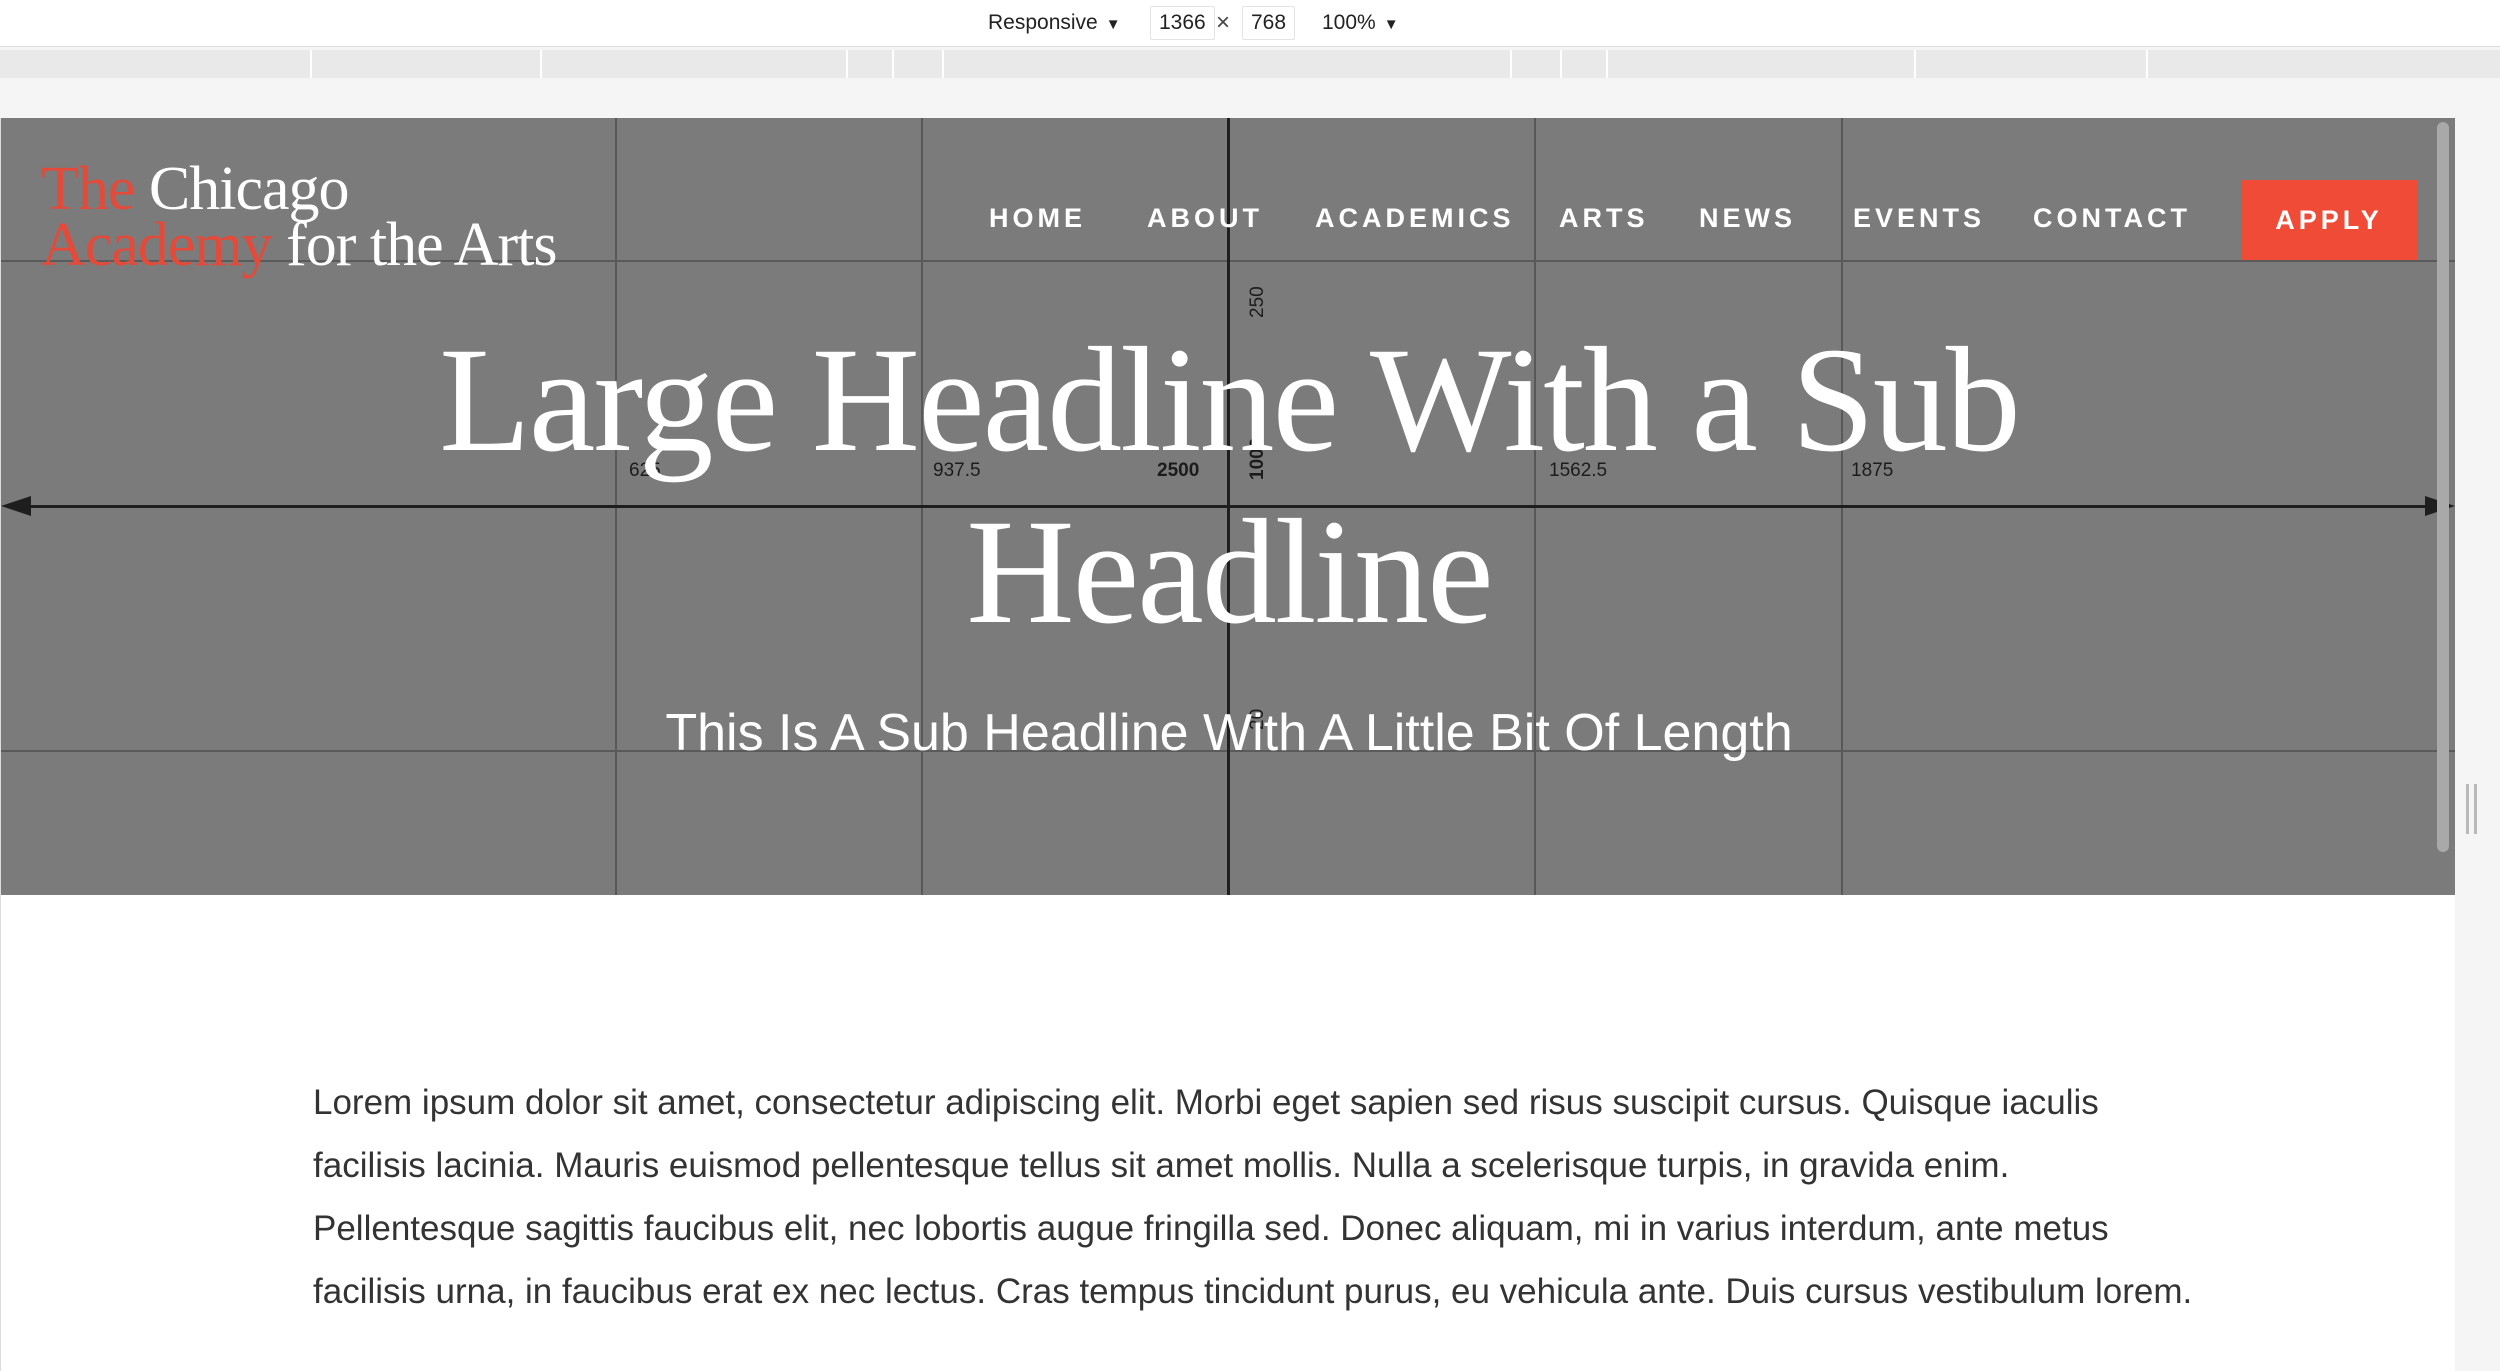 The height and width of the screenshot is (1371, 2500). What do you see at coordinates (1349, 22) in the screenshot?
I see `zoom-label: 100%` at bounding box center [1349, 22].